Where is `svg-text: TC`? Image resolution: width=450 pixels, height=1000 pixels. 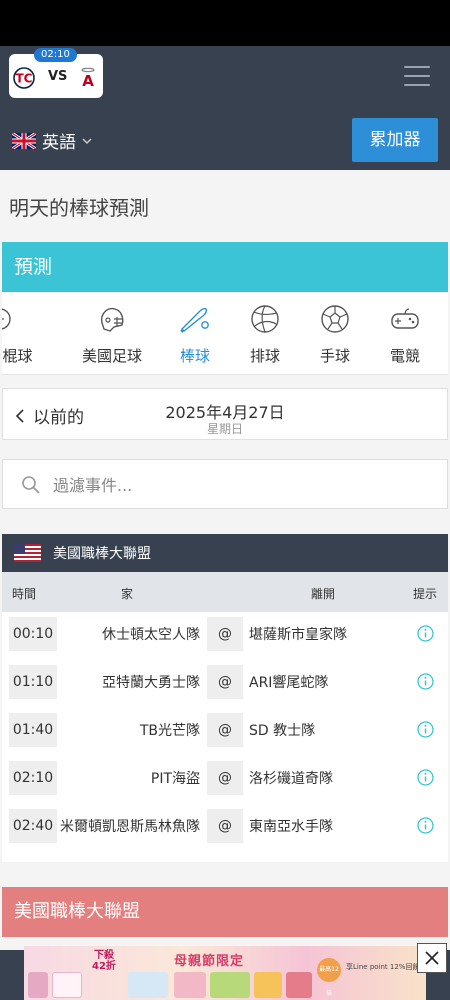
svg-text: TC is located at coordinates (24, 79).